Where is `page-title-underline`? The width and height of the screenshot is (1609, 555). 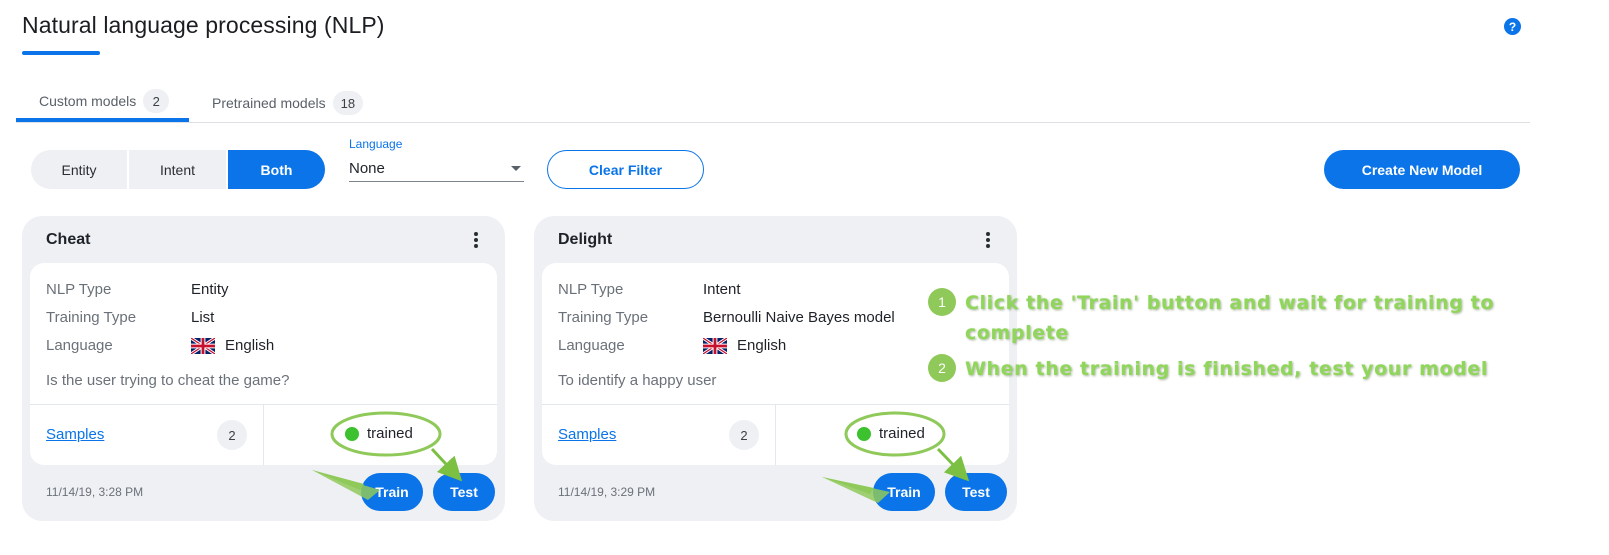
page-title-underline is located at coordinates (61, 53).